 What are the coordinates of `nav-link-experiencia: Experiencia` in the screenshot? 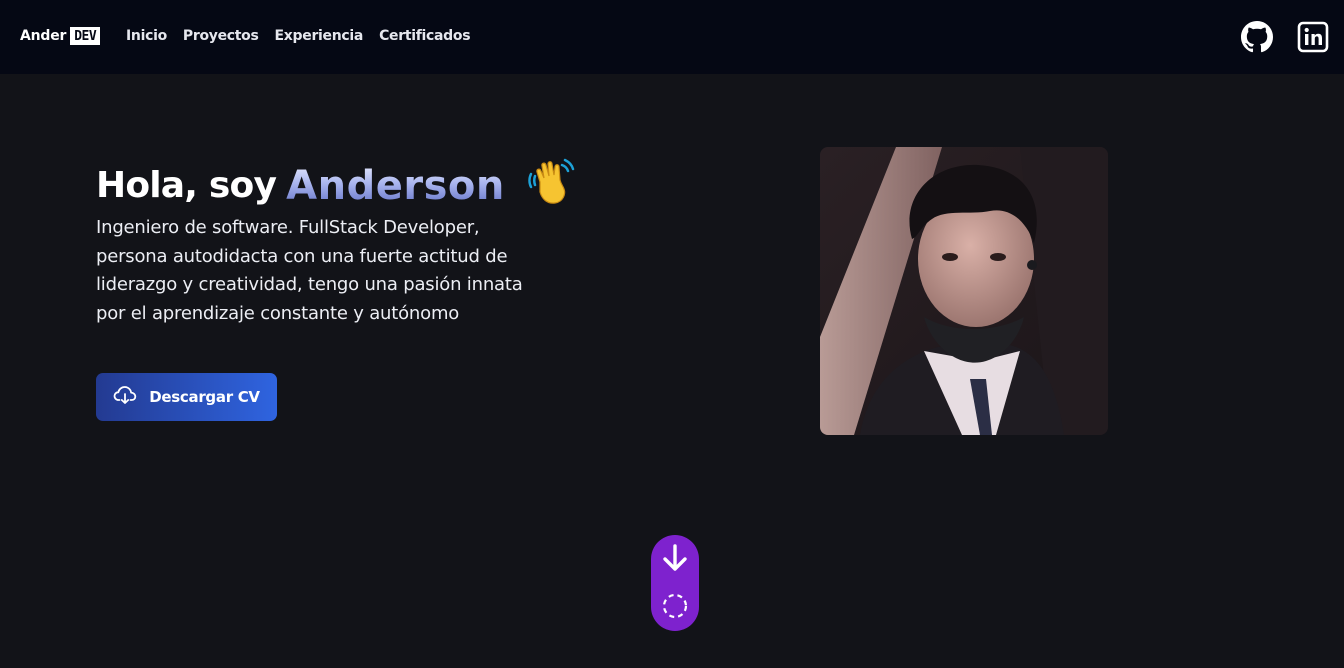 It's located at (319, 36).